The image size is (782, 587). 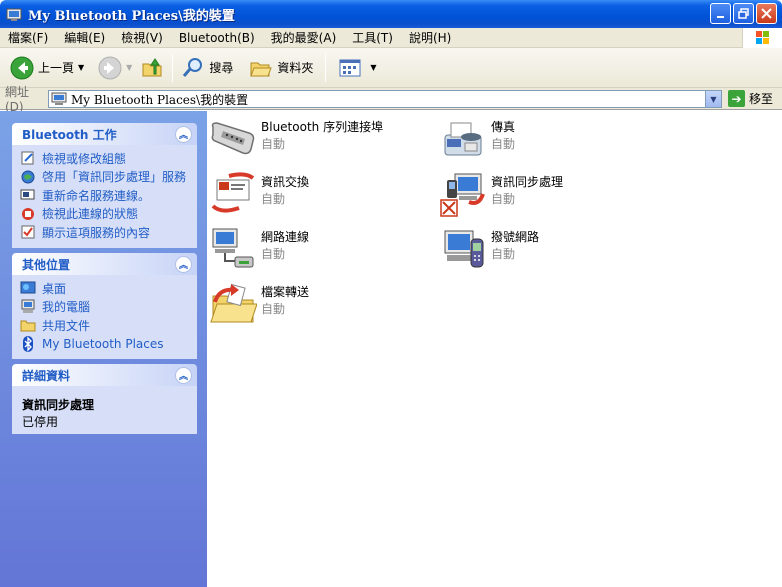 What do you see at coordinates (285, 292) in the screenshot?
I see `item-file-transfer-name: 檔案轉送` at bounding box center [285, 292].